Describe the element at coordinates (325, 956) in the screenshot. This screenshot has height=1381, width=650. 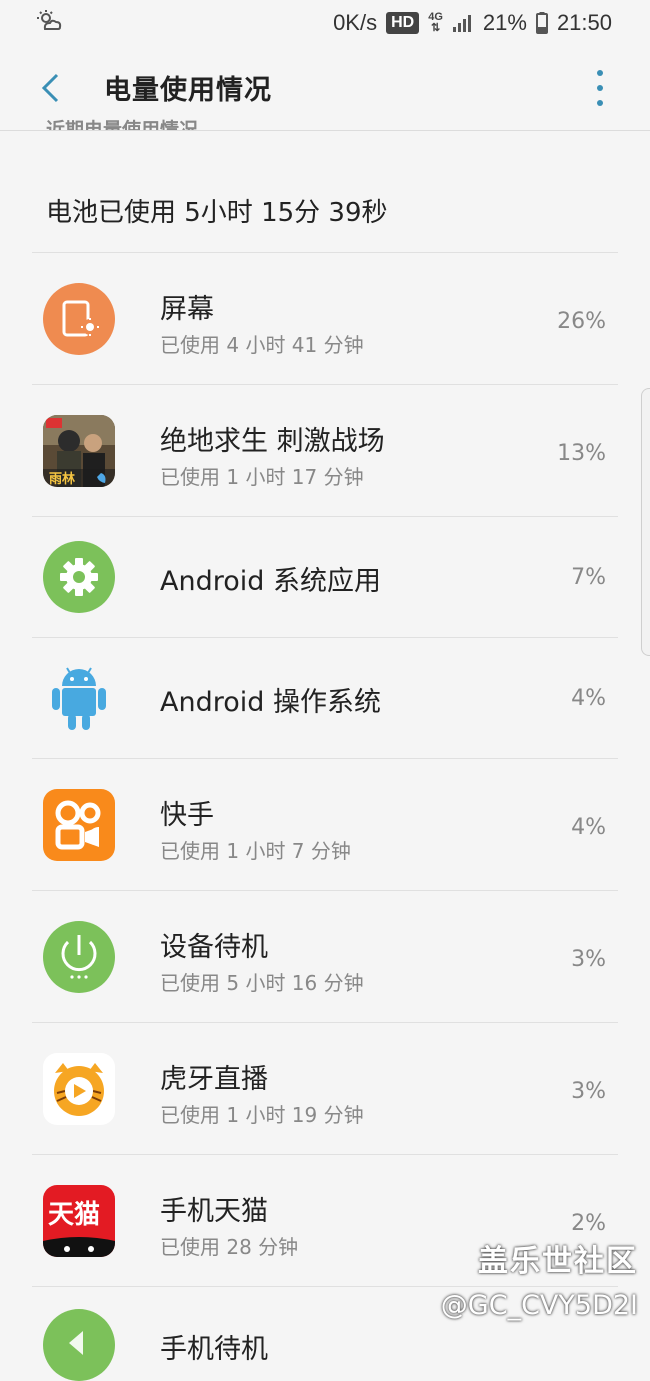
I see `list-item: 设备待机 已使用 5 小时 16 分钟 3%` at that location.